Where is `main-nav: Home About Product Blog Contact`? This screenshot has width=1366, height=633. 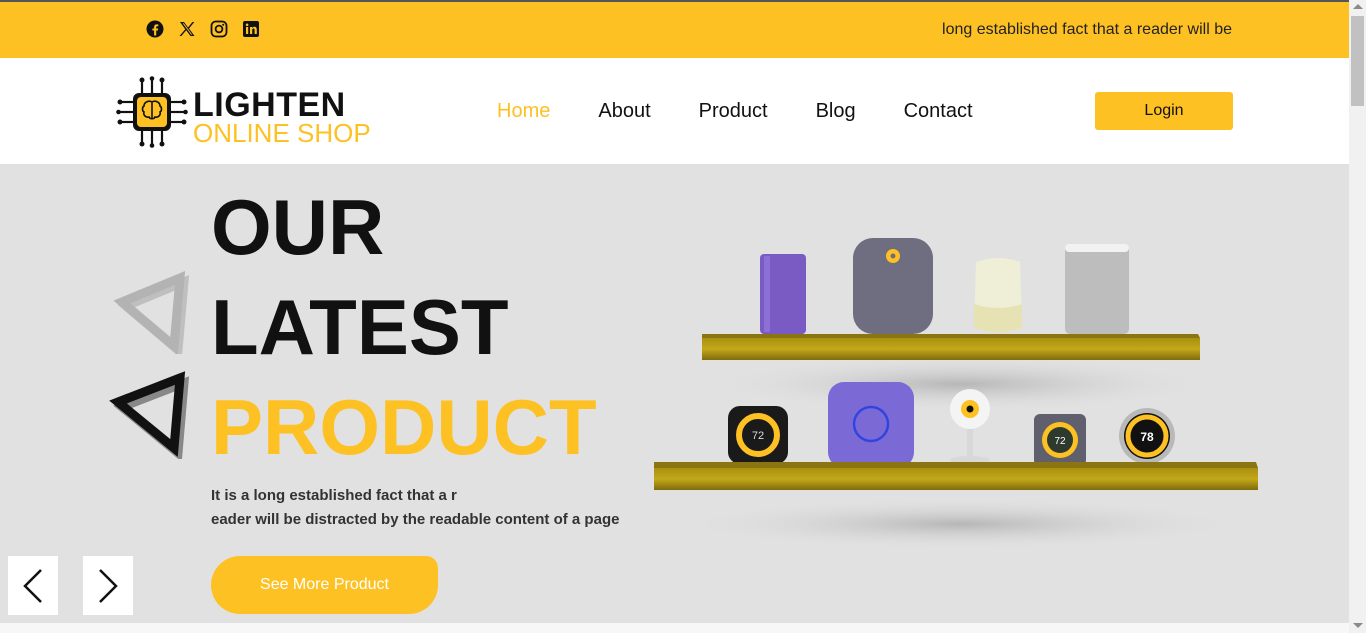
main-nav: Home About Product Blog Contact is located at coordinates (759, 111).